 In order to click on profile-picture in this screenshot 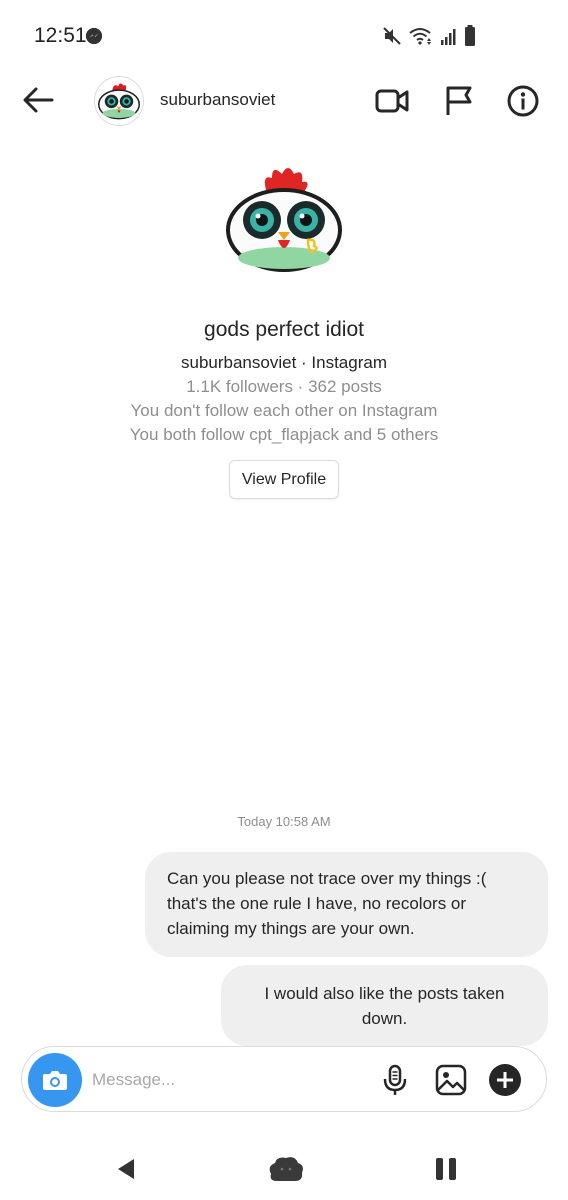, I will do `click(284, 219)`.